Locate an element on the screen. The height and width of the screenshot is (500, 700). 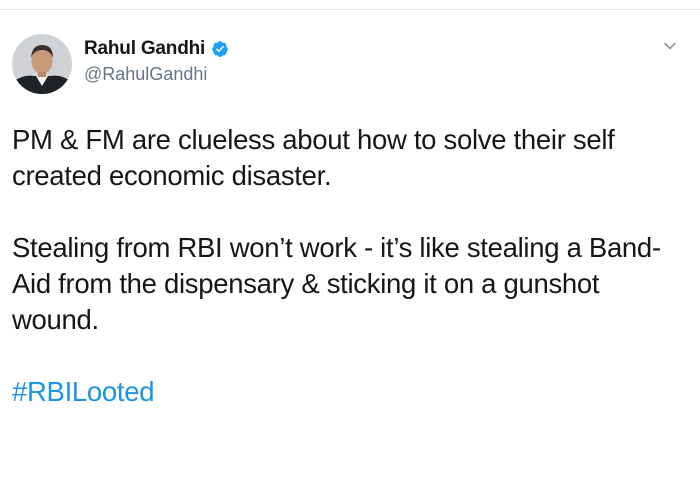
chevron-down-icon is located at coordinates (670, 46).